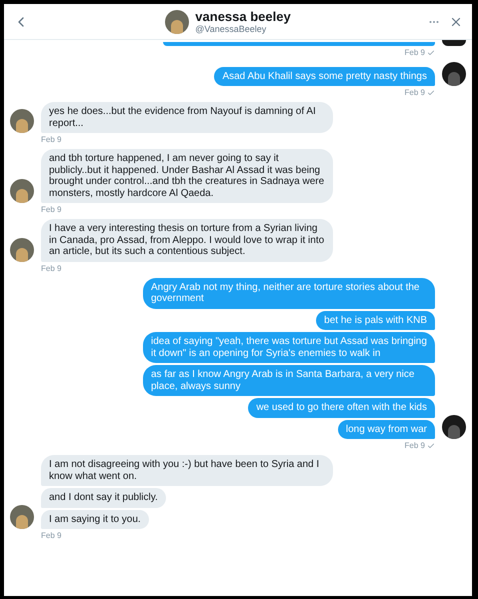 The height and width of the screenshot is (599, 478). What do you see at coordinates (187, 470) in the screenshot?
I see `message-bubble: I am not disagreeing with you :-) but have been to Syria and I know what went on.` at bounding box center [187, 470].